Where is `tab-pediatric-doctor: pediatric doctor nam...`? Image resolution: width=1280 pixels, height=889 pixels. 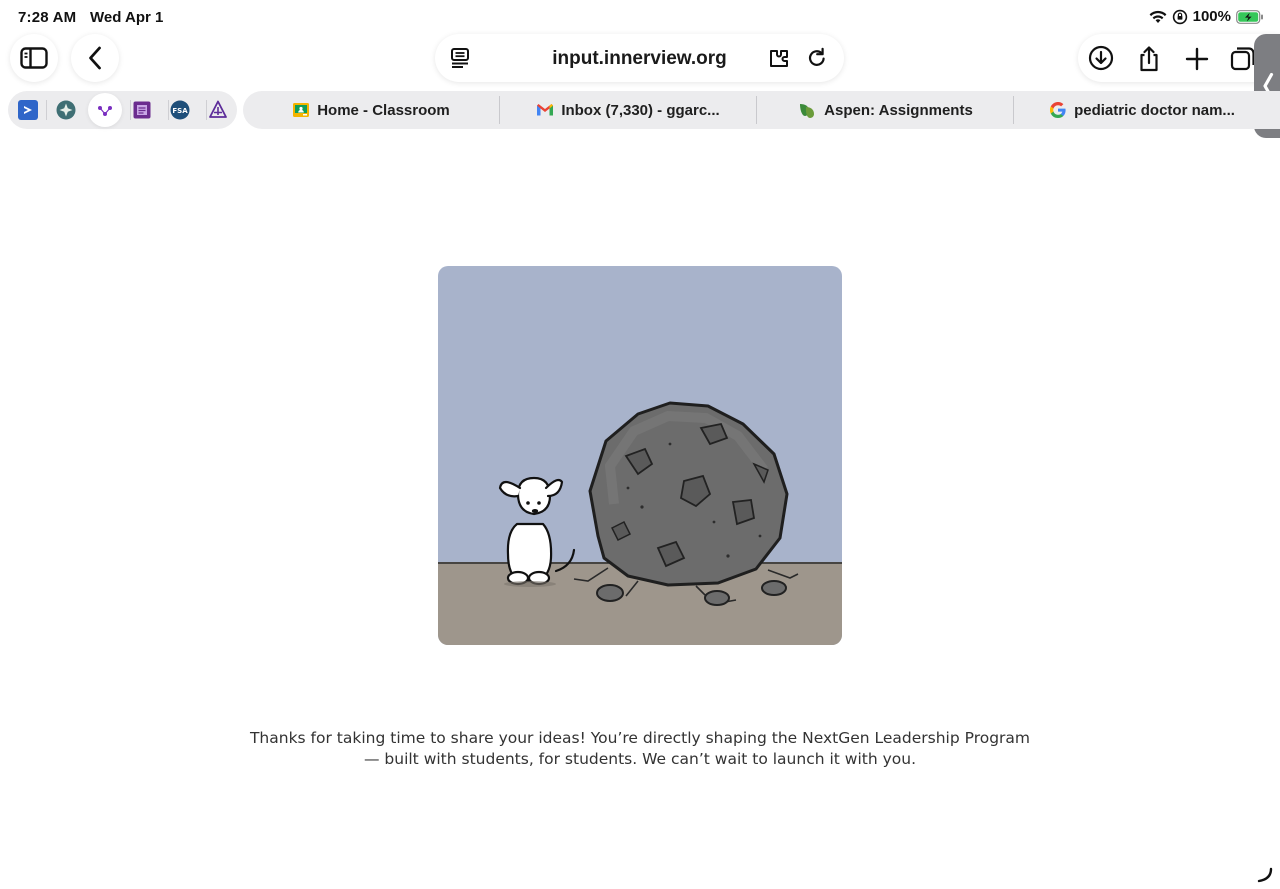
tab-pediatric-doctor: pediatric doctor nam... is located at coordinates (1142, 110).